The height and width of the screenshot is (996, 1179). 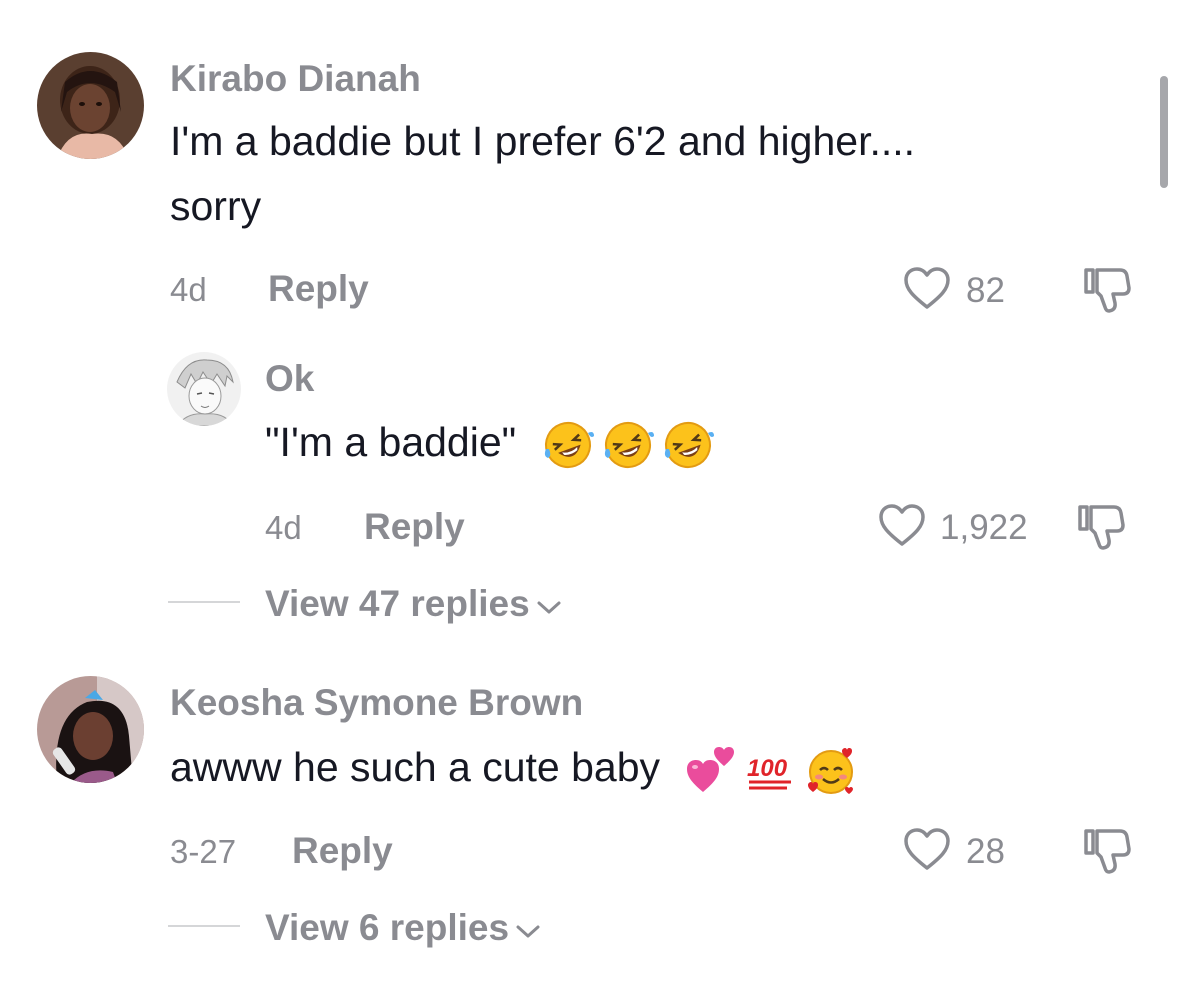 I want to click on scrollbar-thumb, so click(x=1164, y=132).